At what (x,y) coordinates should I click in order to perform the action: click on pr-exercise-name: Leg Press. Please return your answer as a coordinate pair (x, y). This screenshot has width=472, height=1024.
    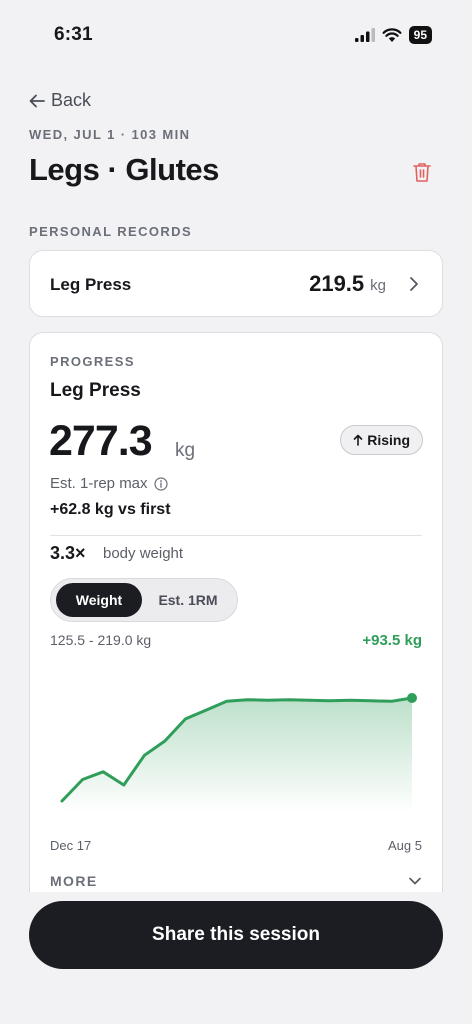
    Looking at the image, I should click on (91, 284).